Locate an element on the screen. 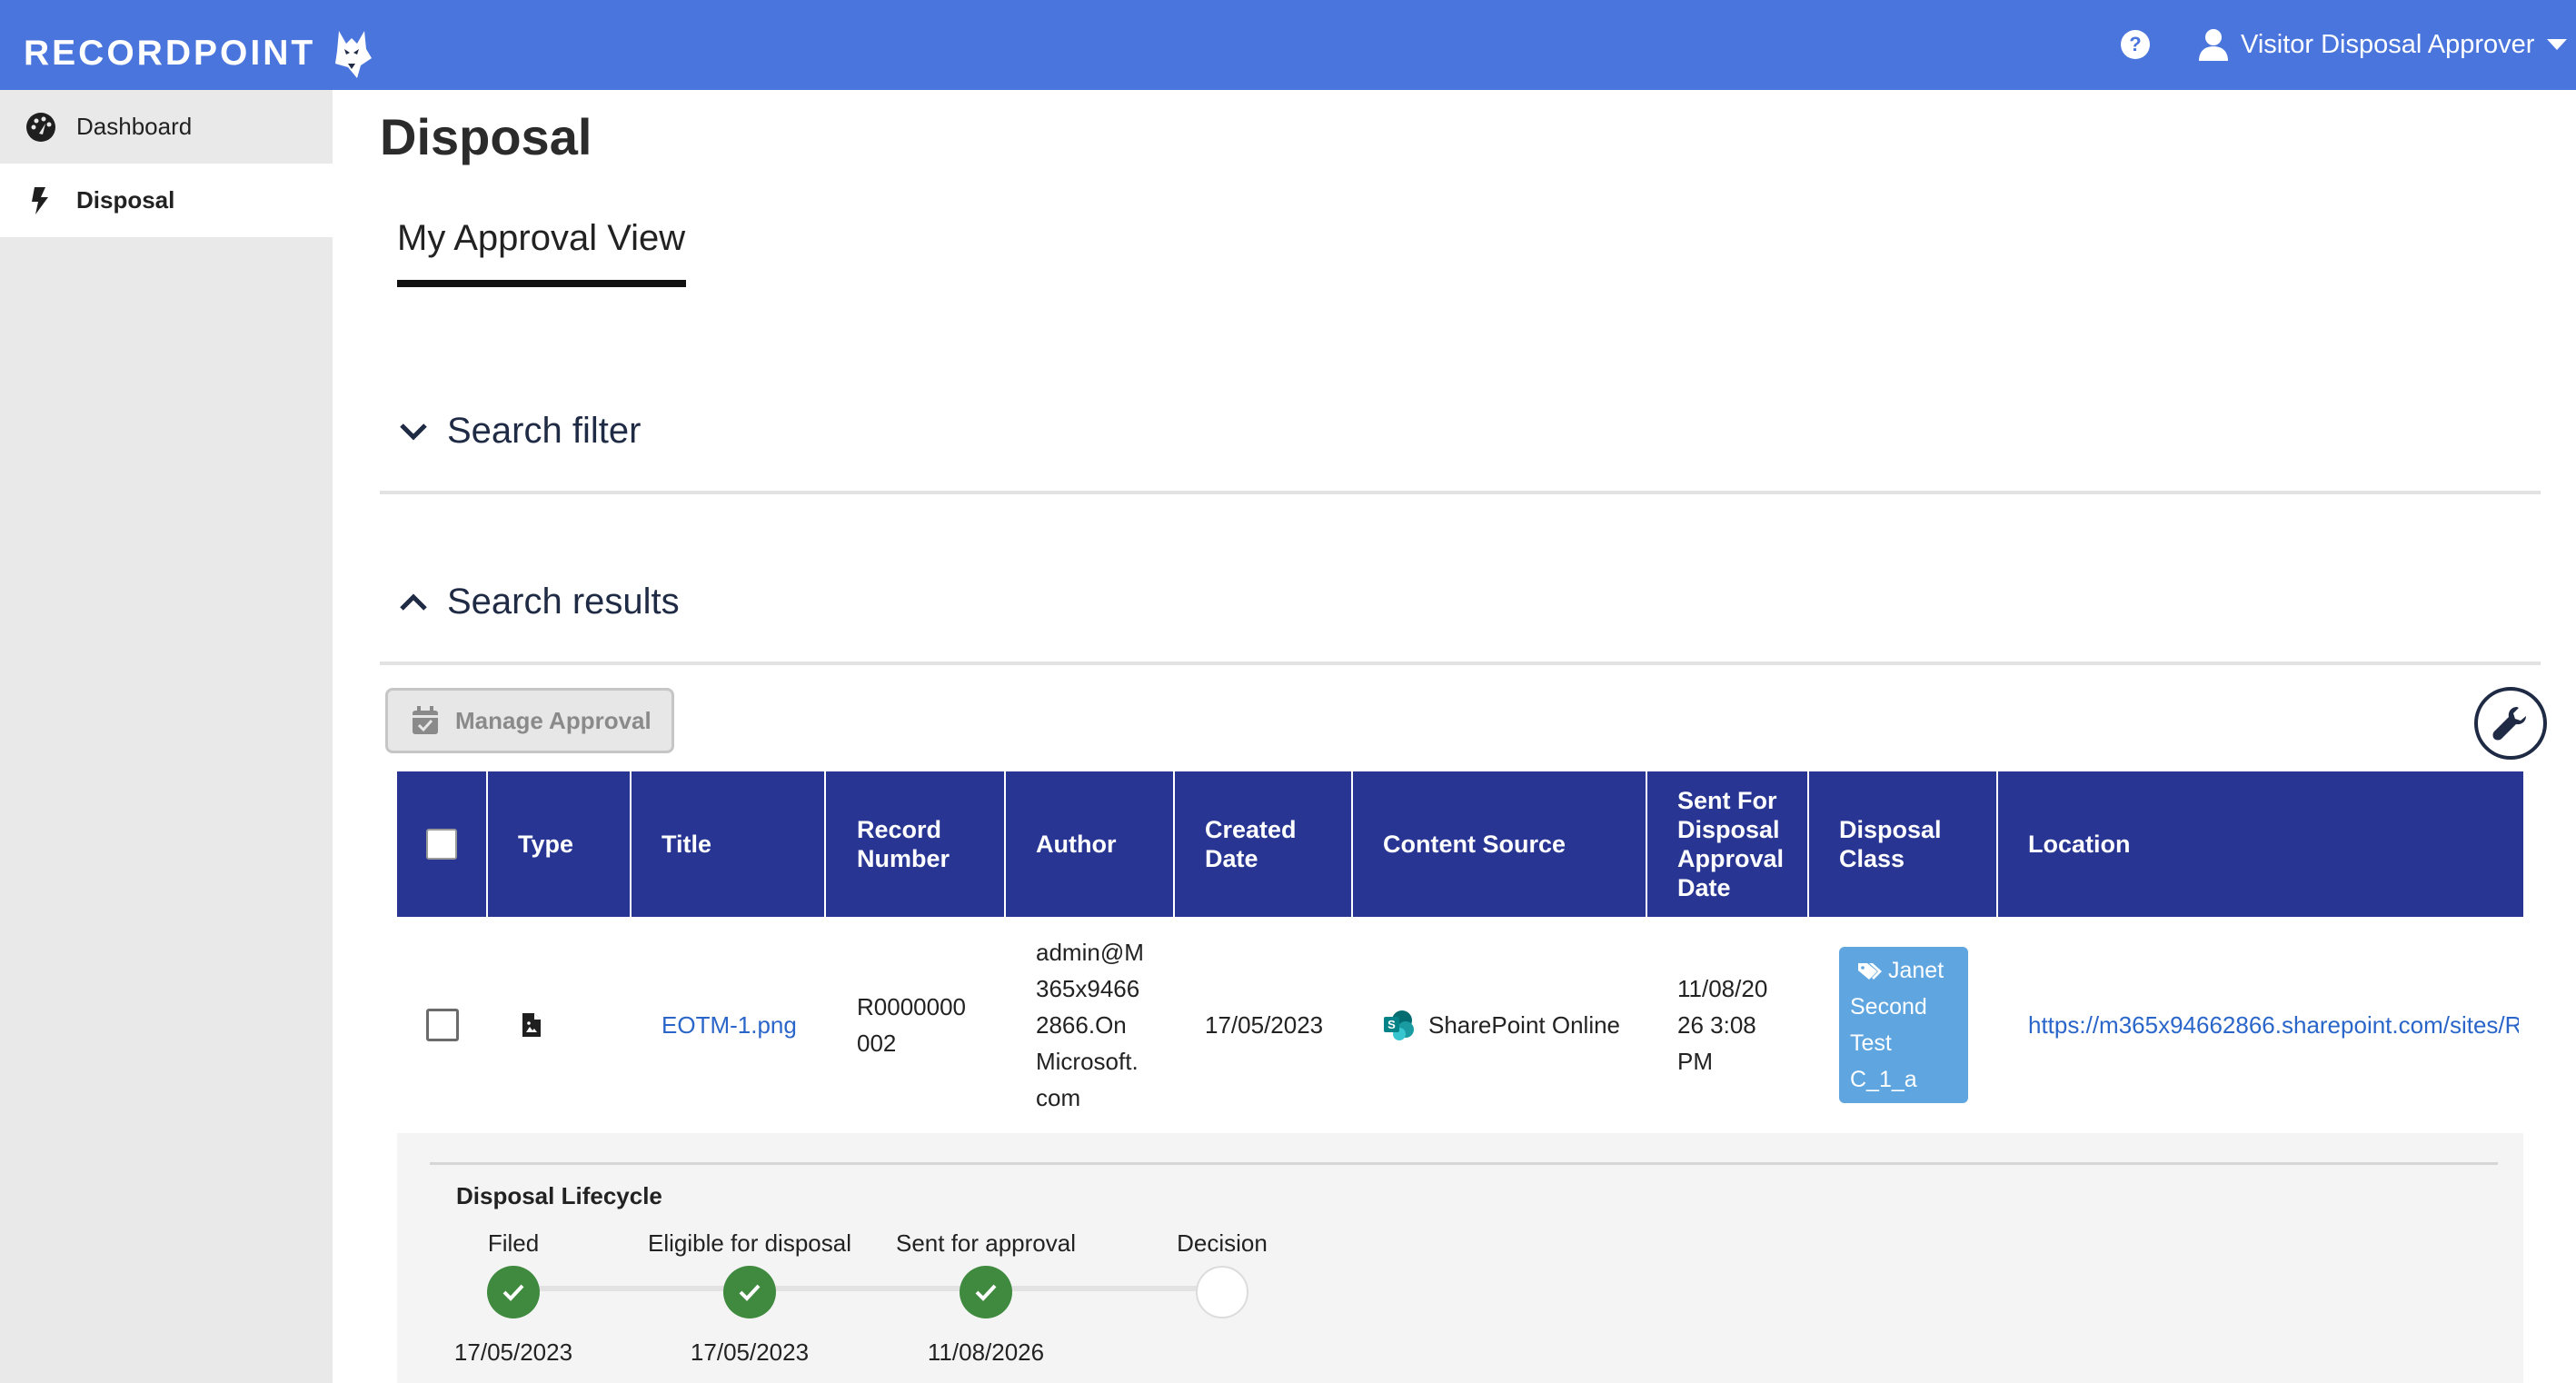 This screenshot has height=1383, width=2576. row-select-cell is located at coordinates (443, 1025).